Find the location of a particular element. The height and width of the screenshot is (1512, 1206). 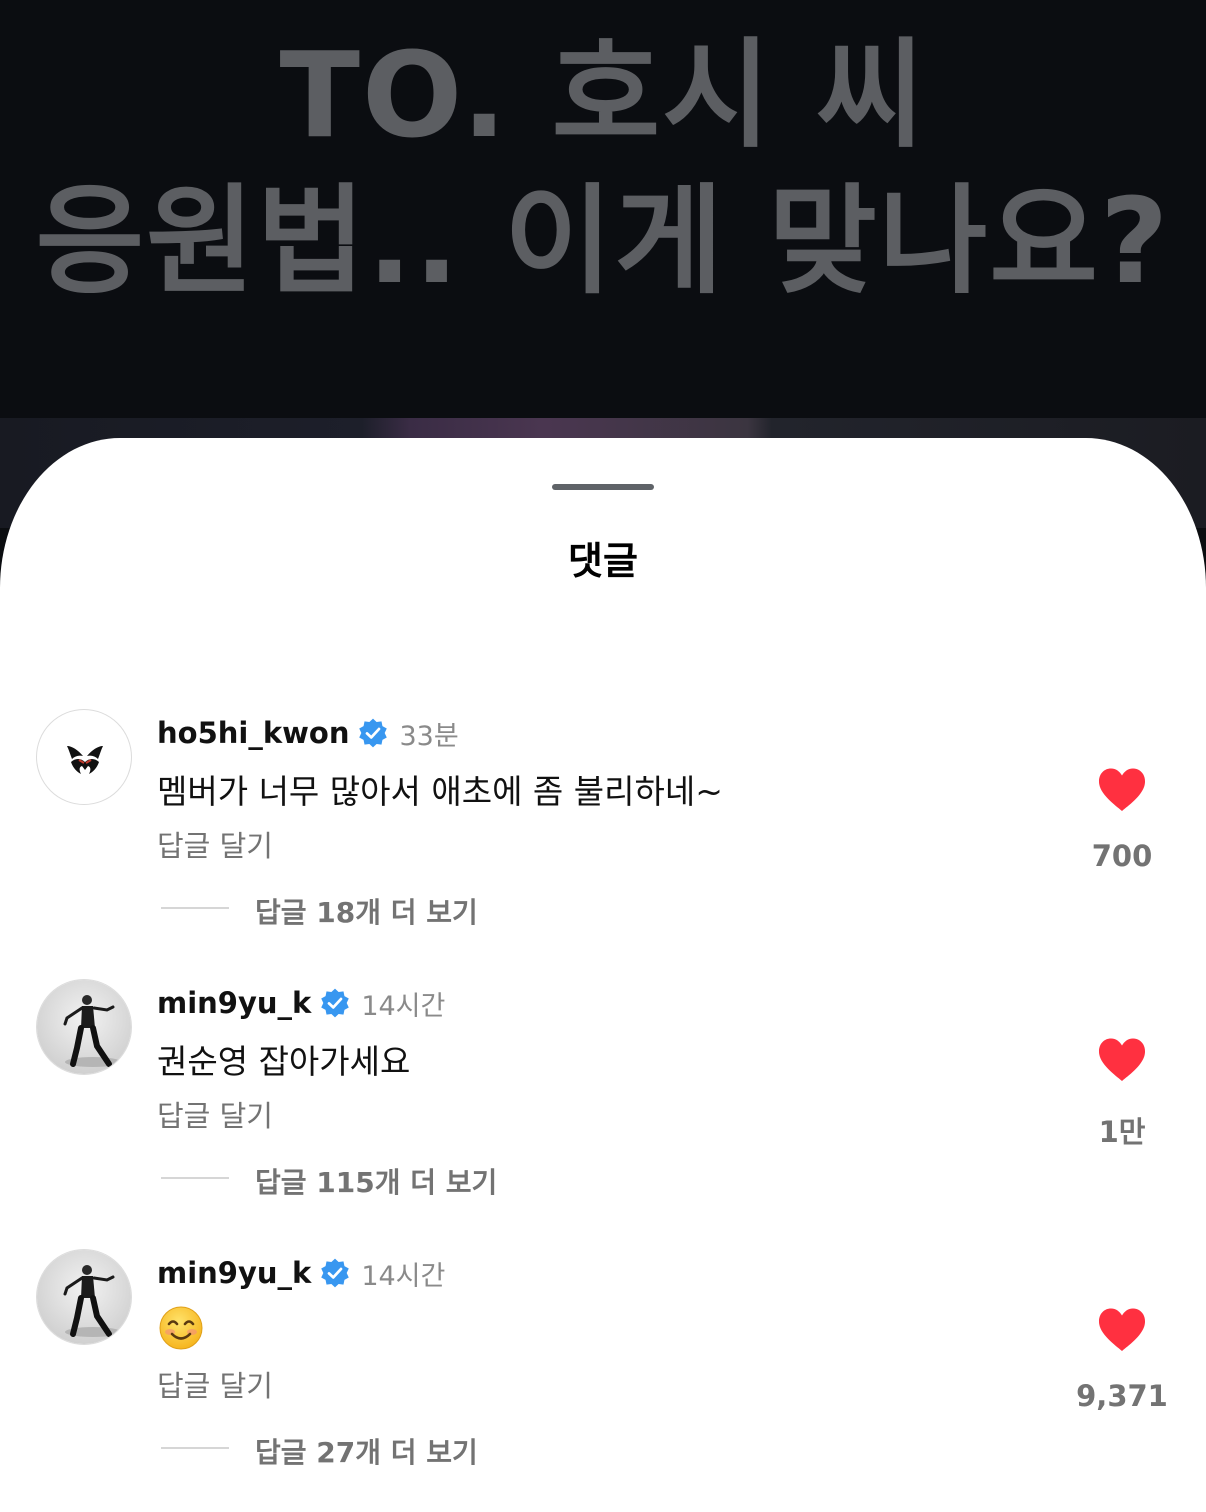

video-title-line-1: TO. 호시 씨 is located at coordinates (603, 95).